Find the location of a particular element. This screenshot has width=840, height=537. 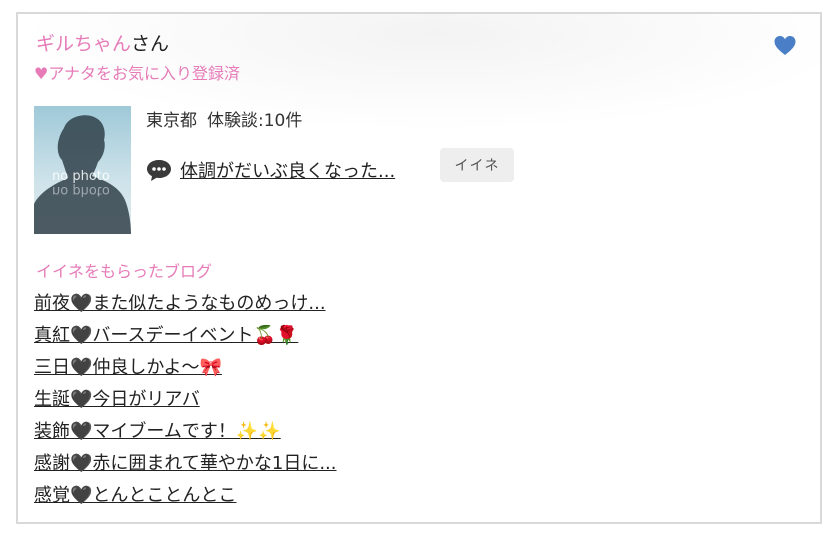

list-item: 真紅🖤バースデーイベント🍒🌹 is located at coordinates (185, 339).